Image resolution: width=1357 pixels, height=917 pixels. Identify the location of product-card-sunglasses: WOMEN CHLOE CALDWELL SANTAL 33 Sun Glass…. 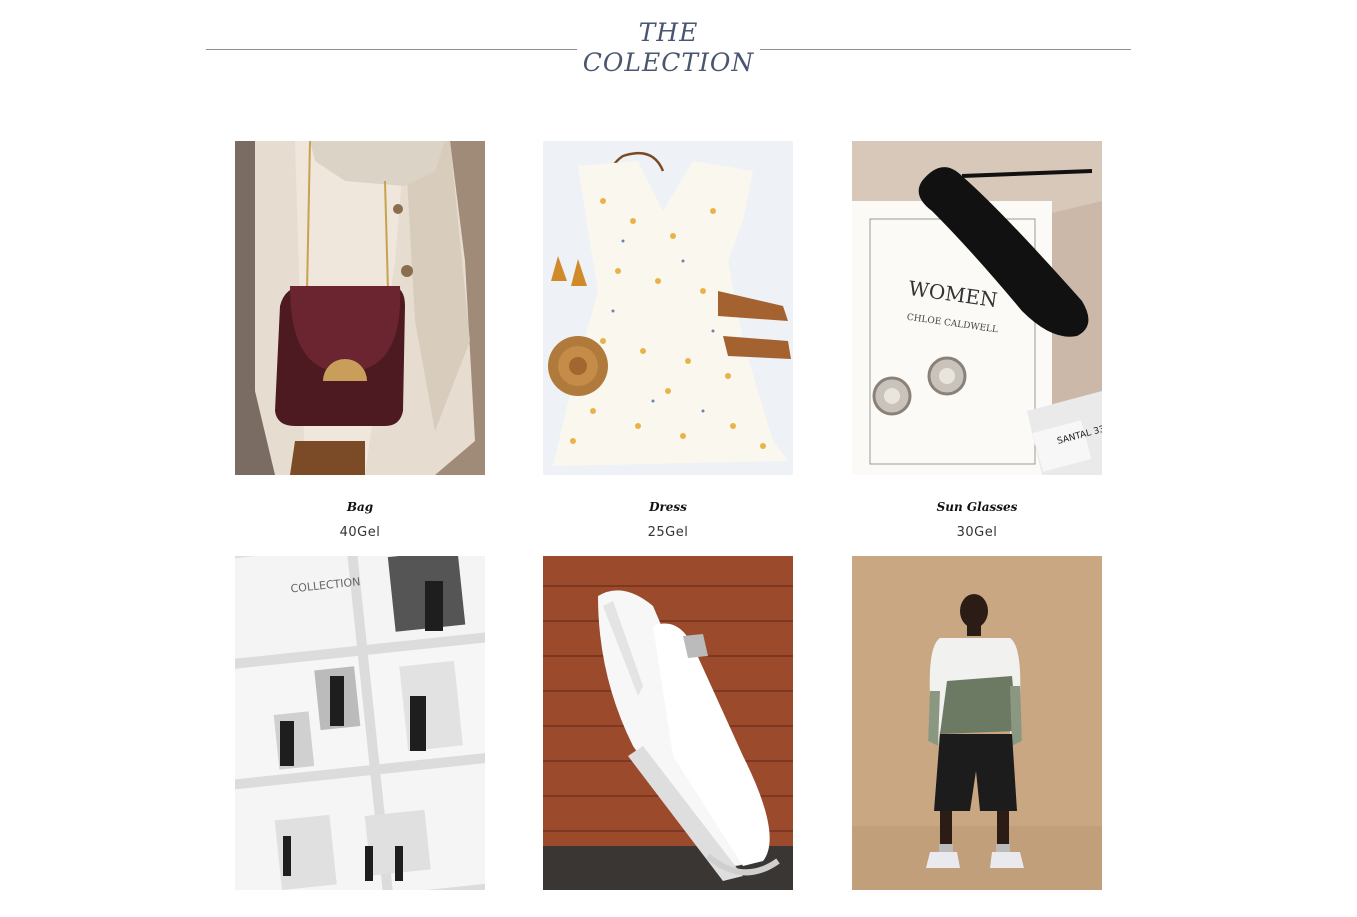
(977, 340).